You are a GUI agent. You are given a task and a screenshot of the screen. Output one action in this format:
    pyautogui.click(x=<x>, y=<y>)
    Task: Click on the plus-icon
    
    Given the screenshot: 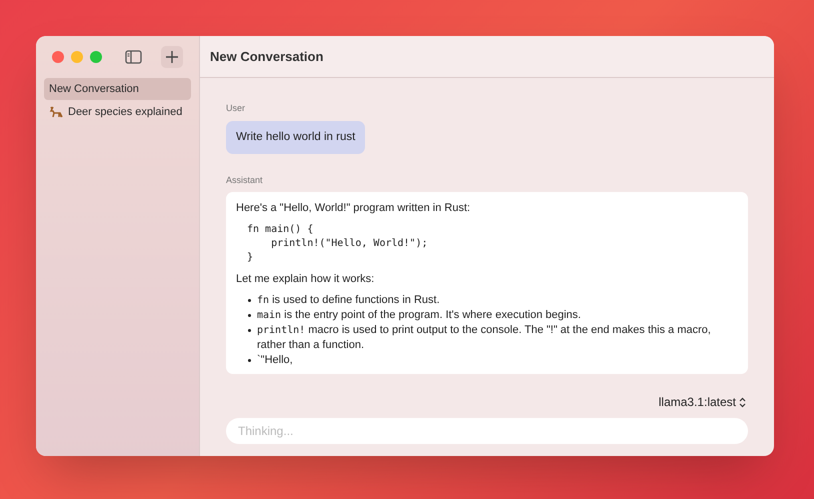 What is the action you would take?
    pyautogui.click(x=172, y=57)
    